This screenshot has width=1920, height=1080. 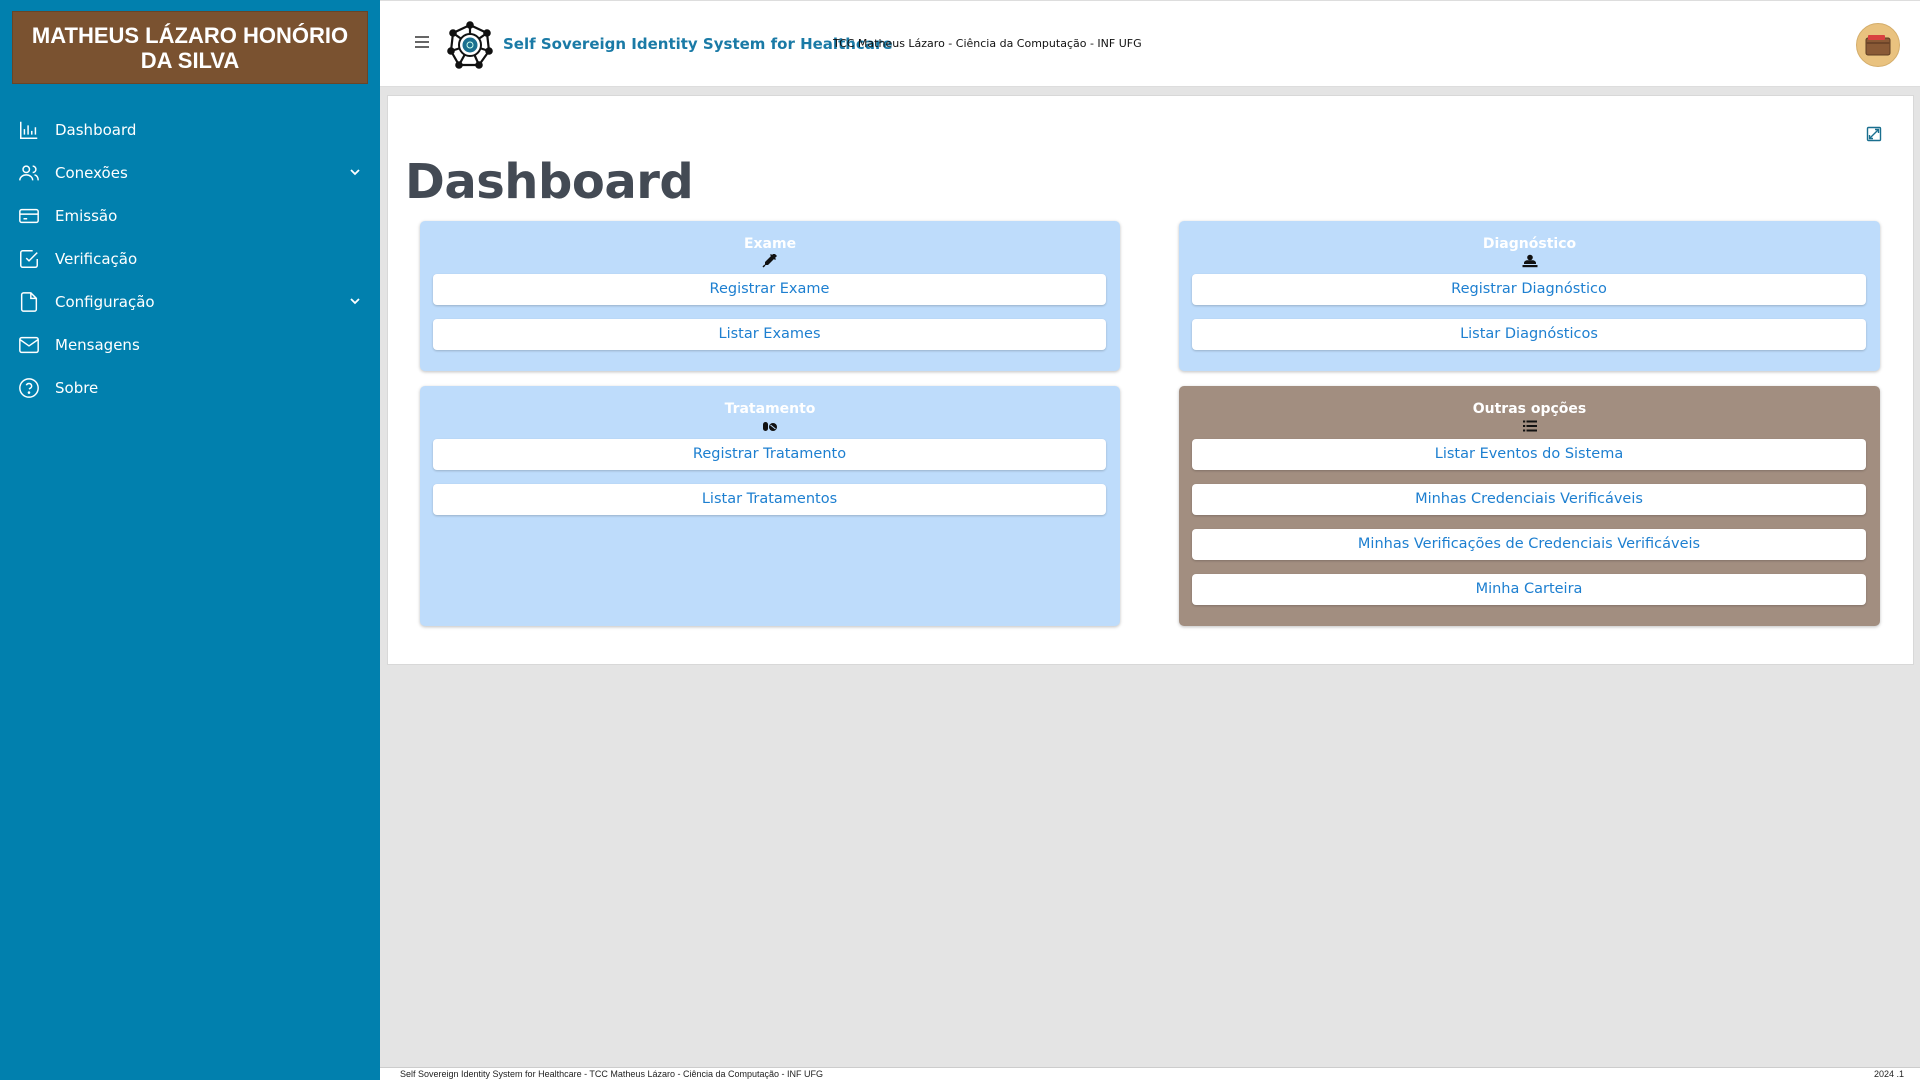 I want to click on card-title: Tratamento, so click(x=770, y=409).